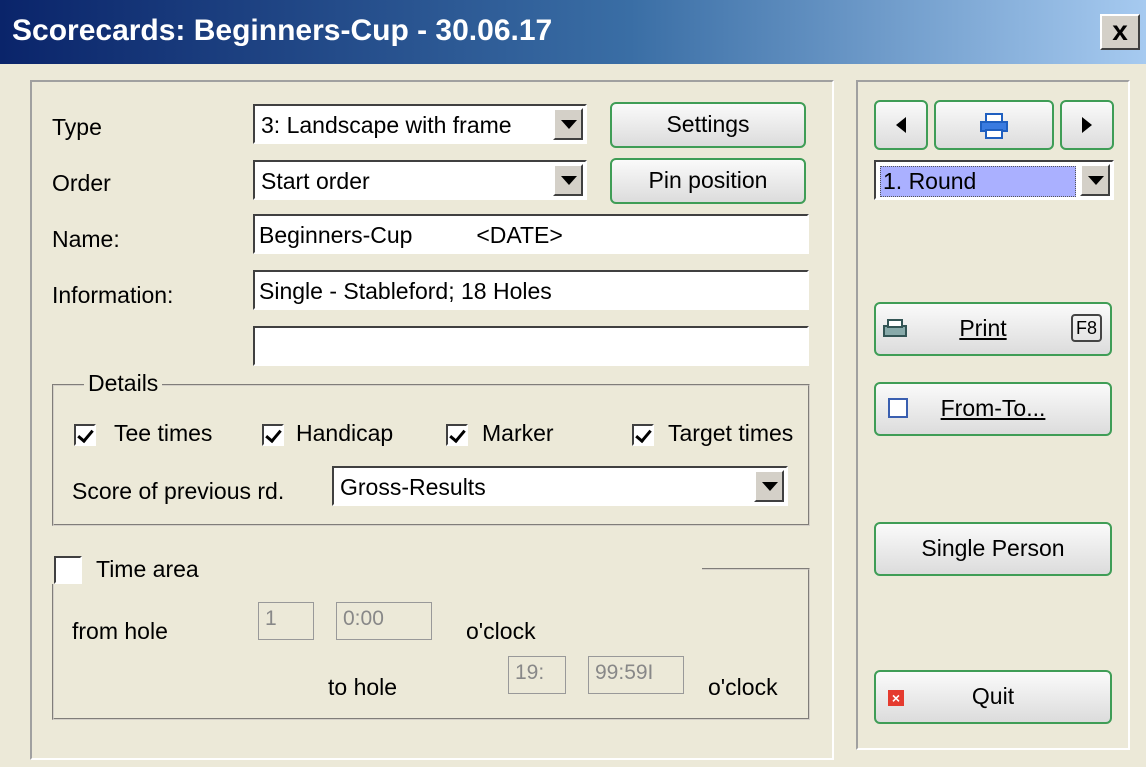 Image resolution: width=1146 pixels, height=767 pixels. Describe the element at coordinates (405, 291) in the screenshot. I see `information-field-value: Single - Stableford; 18 Holes` at that location.